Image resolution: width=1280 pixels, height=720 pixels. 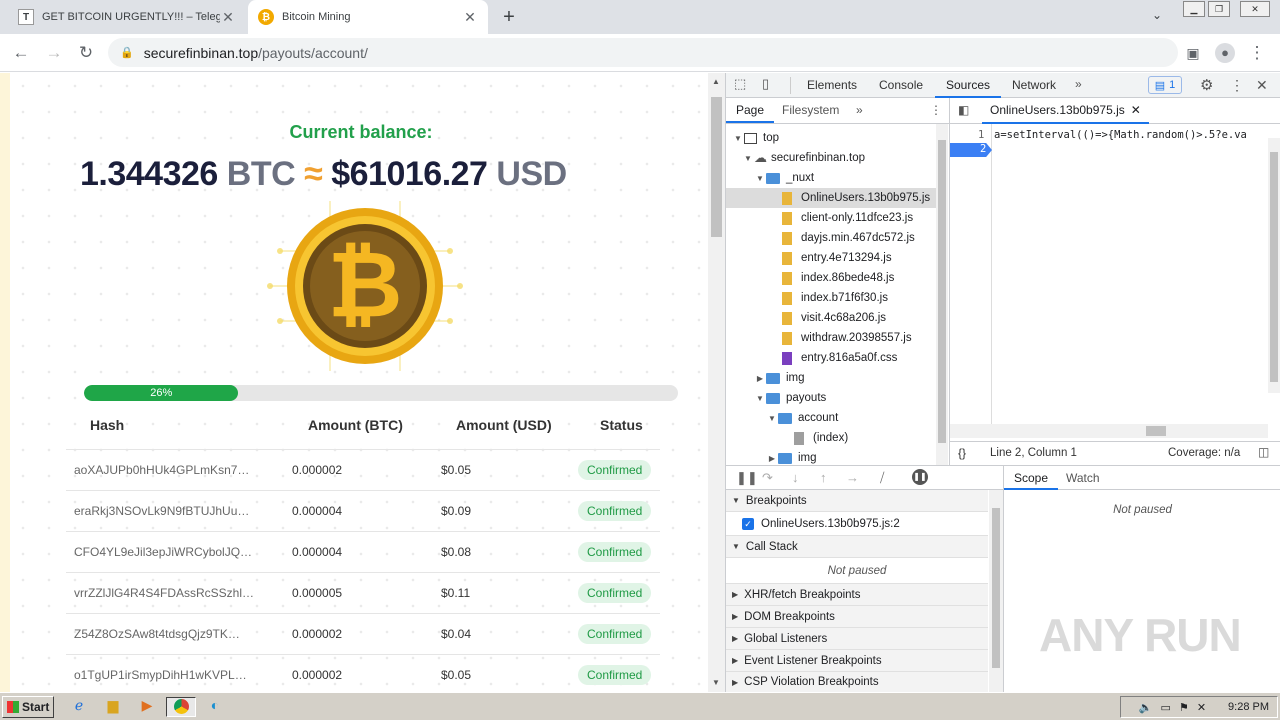 What do you see at coordinates (981, 135) in the screenshot?
I see `line-number: 1` at bounding box center [981, 135].